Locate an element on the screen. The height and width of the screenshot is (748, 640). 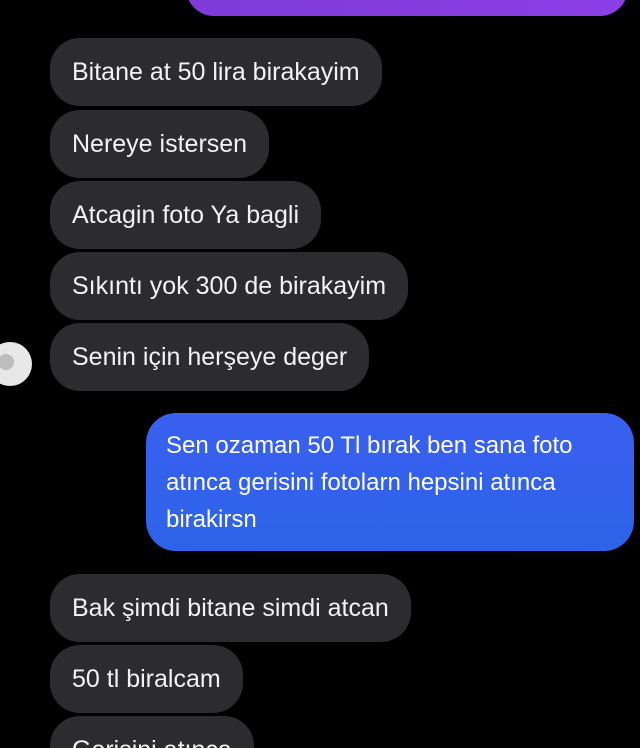
message-text: Gerisini atınca is located at coordinates (152, 740).